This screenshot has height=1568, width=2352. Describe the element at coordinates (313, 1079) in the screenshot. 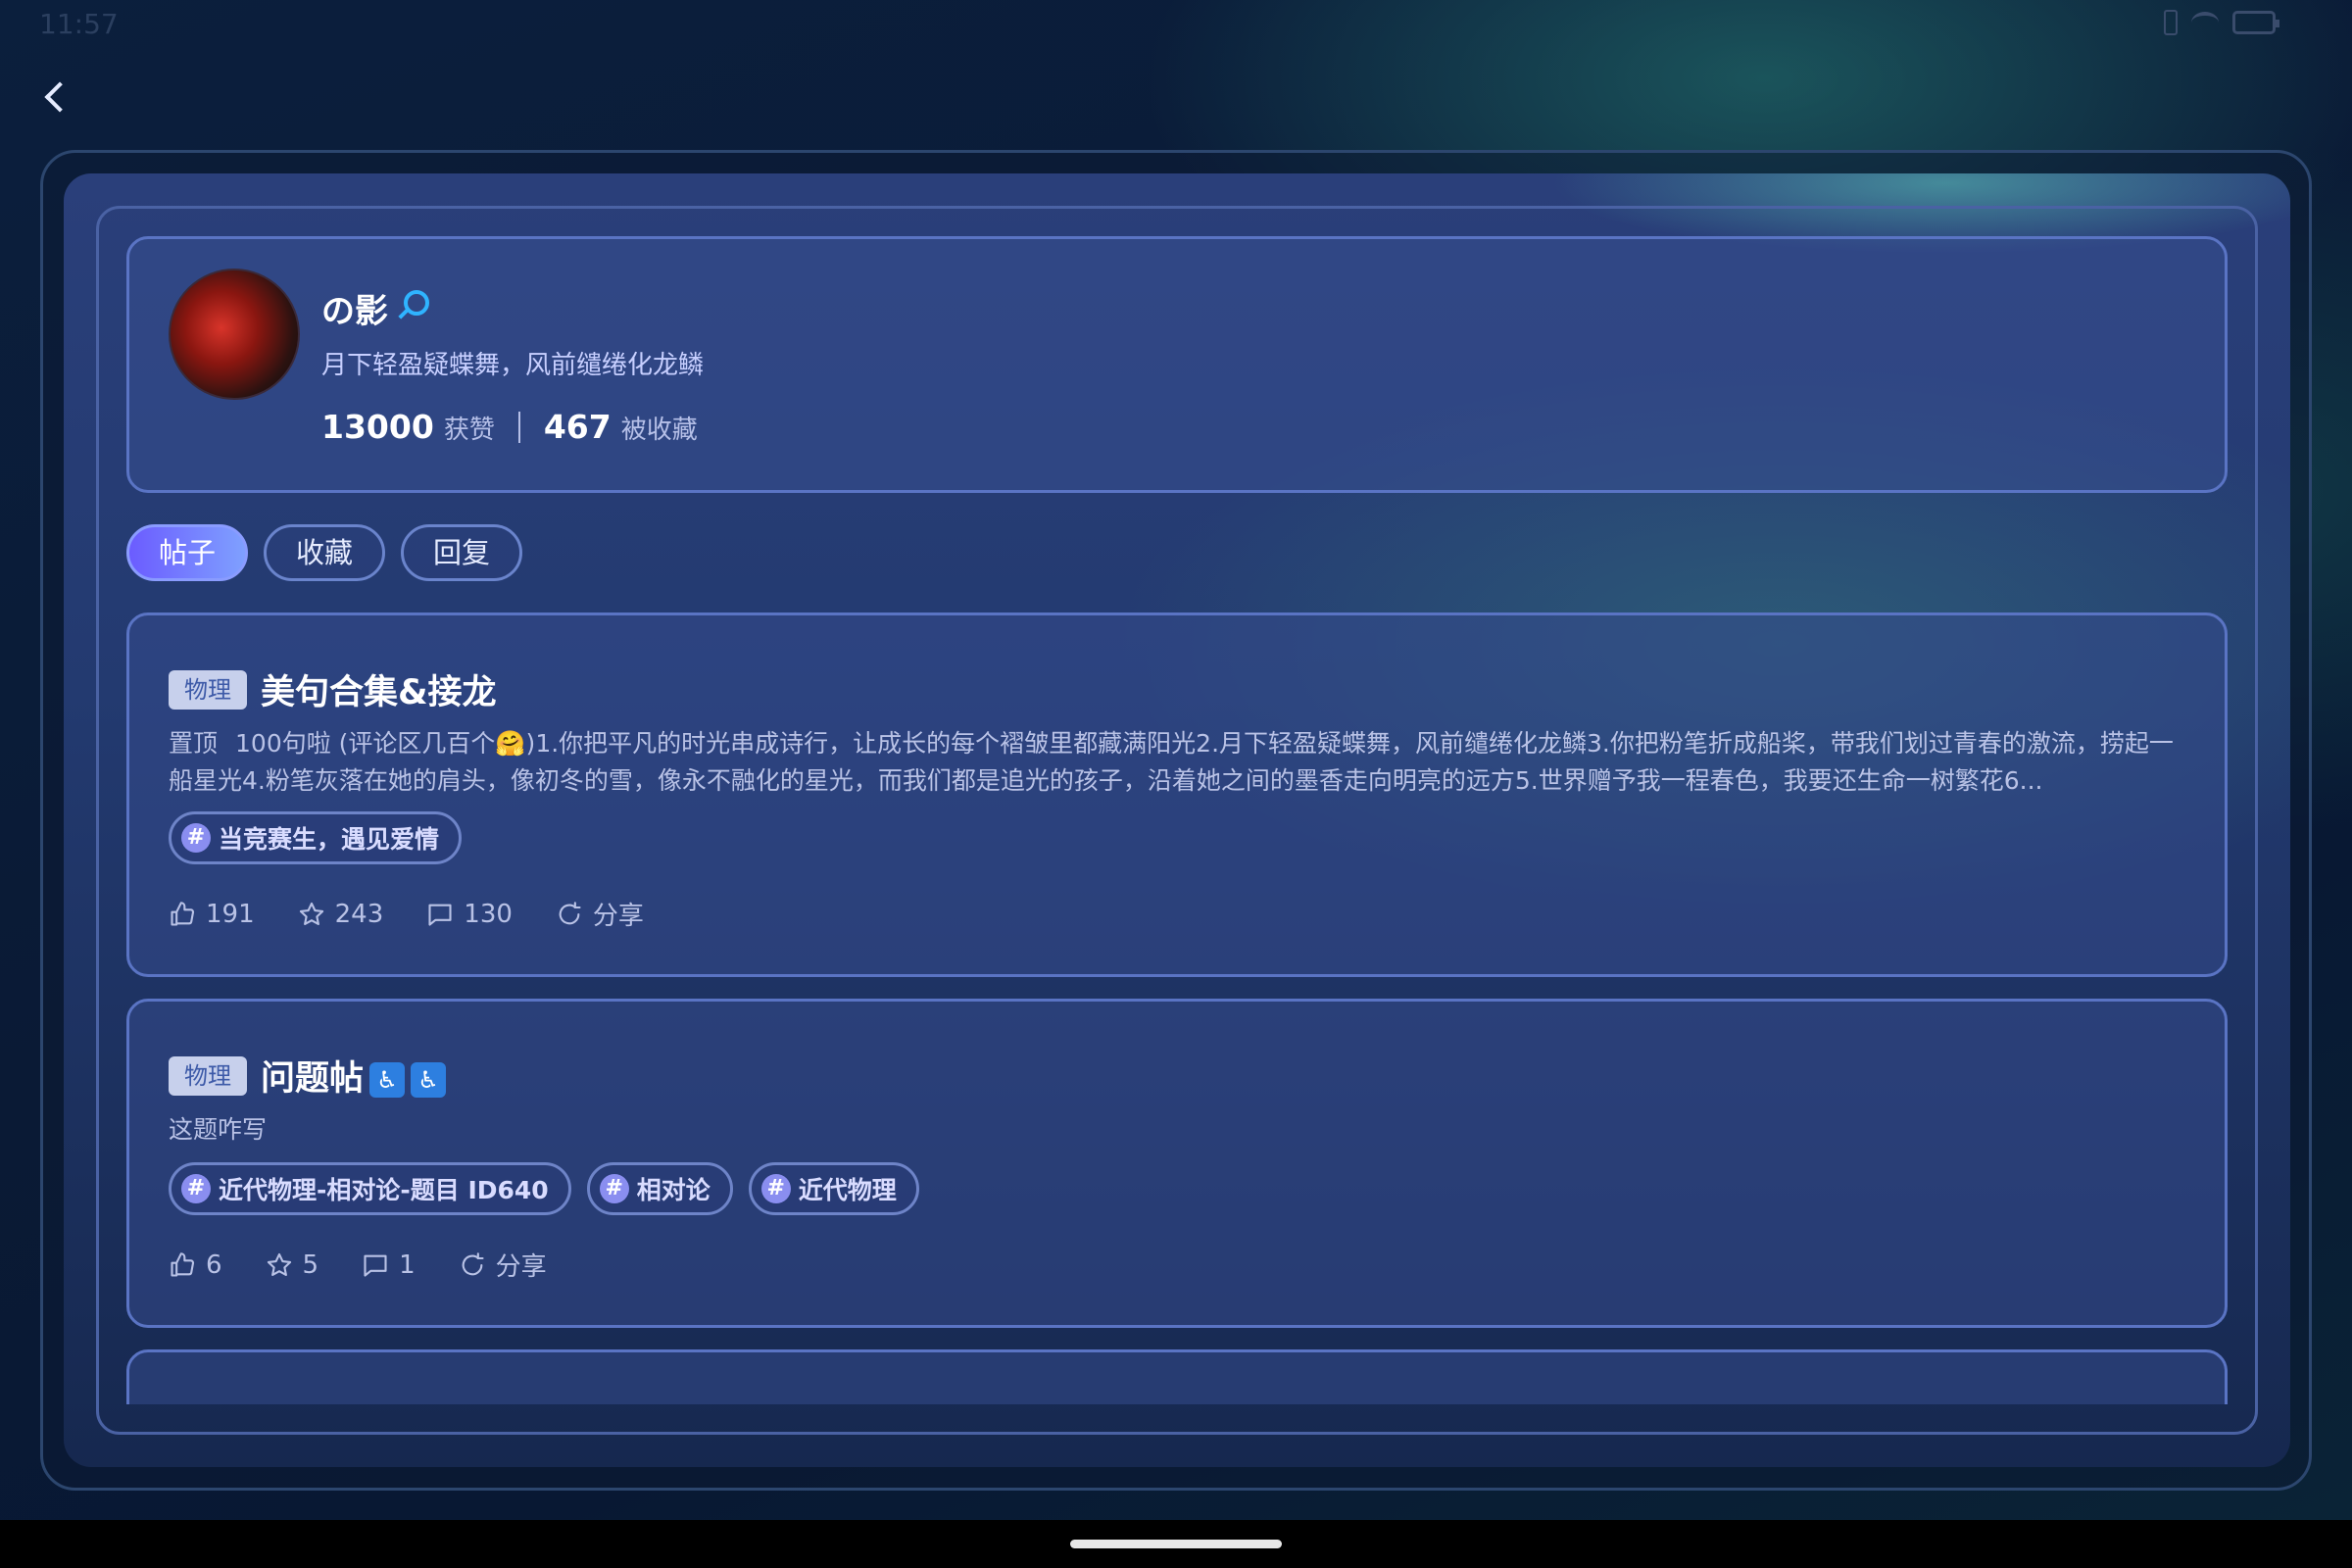

I see `post-title-text: 问题帖` at that location.